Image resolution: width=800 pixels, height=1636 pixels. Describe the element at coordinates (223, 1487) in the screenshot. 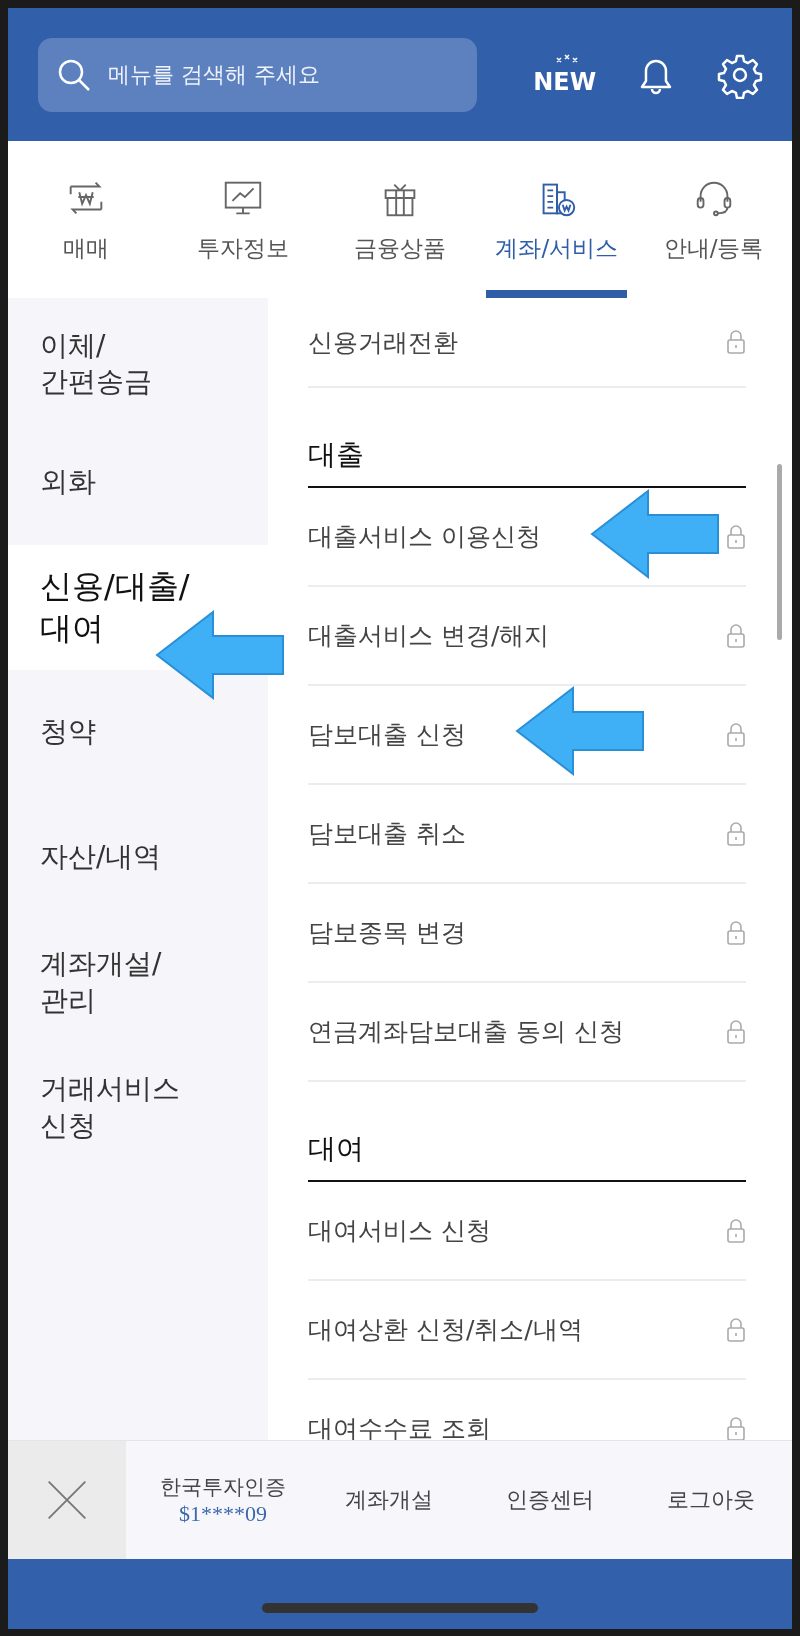

I see `cert-name: 한국투자인증` at that location.